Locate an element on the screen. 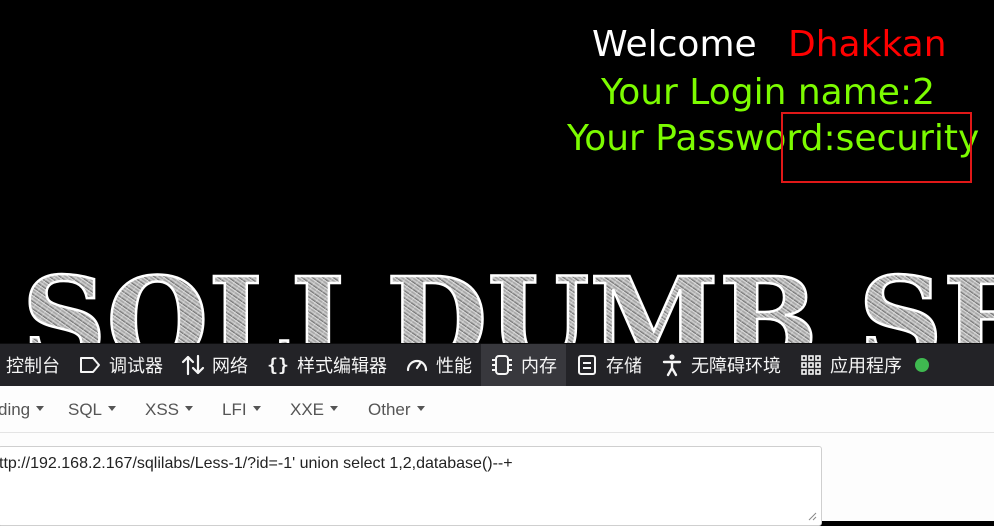 The image size is (994, 526). tab-label: 存储 is located at coordinates (624, 366).